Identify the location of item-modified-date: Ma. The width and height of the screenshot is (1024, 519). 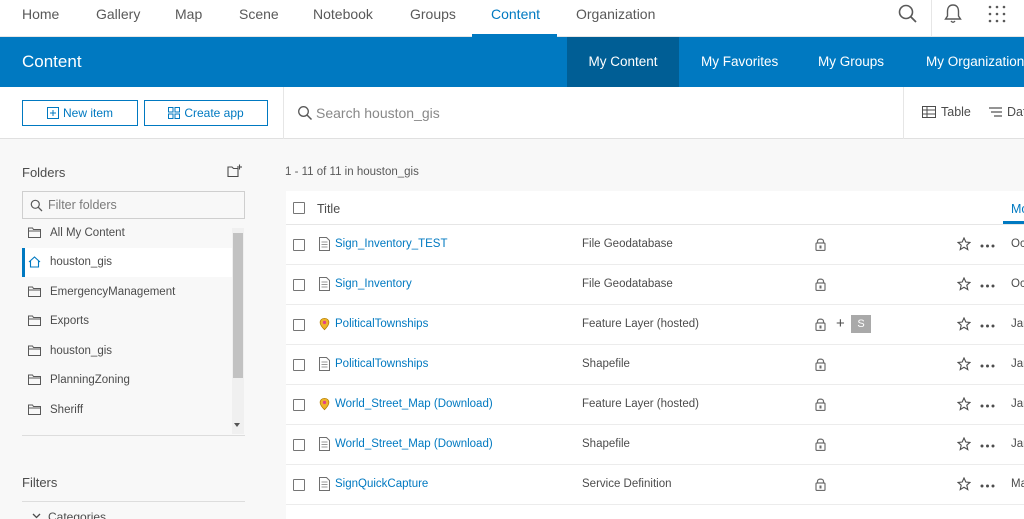
(1017, 484).